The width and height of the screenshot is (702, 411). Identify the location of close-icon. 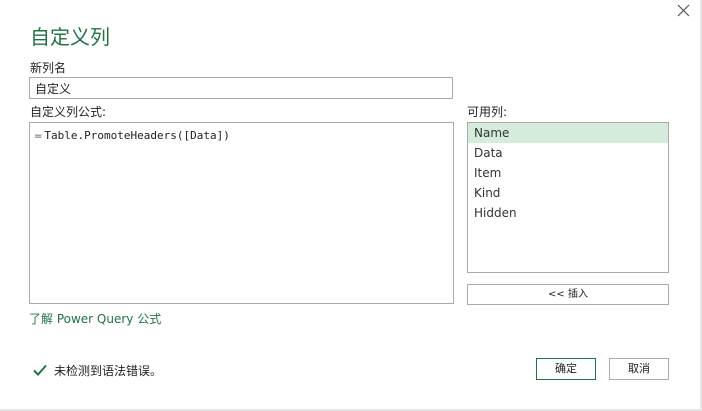
(683, 10).